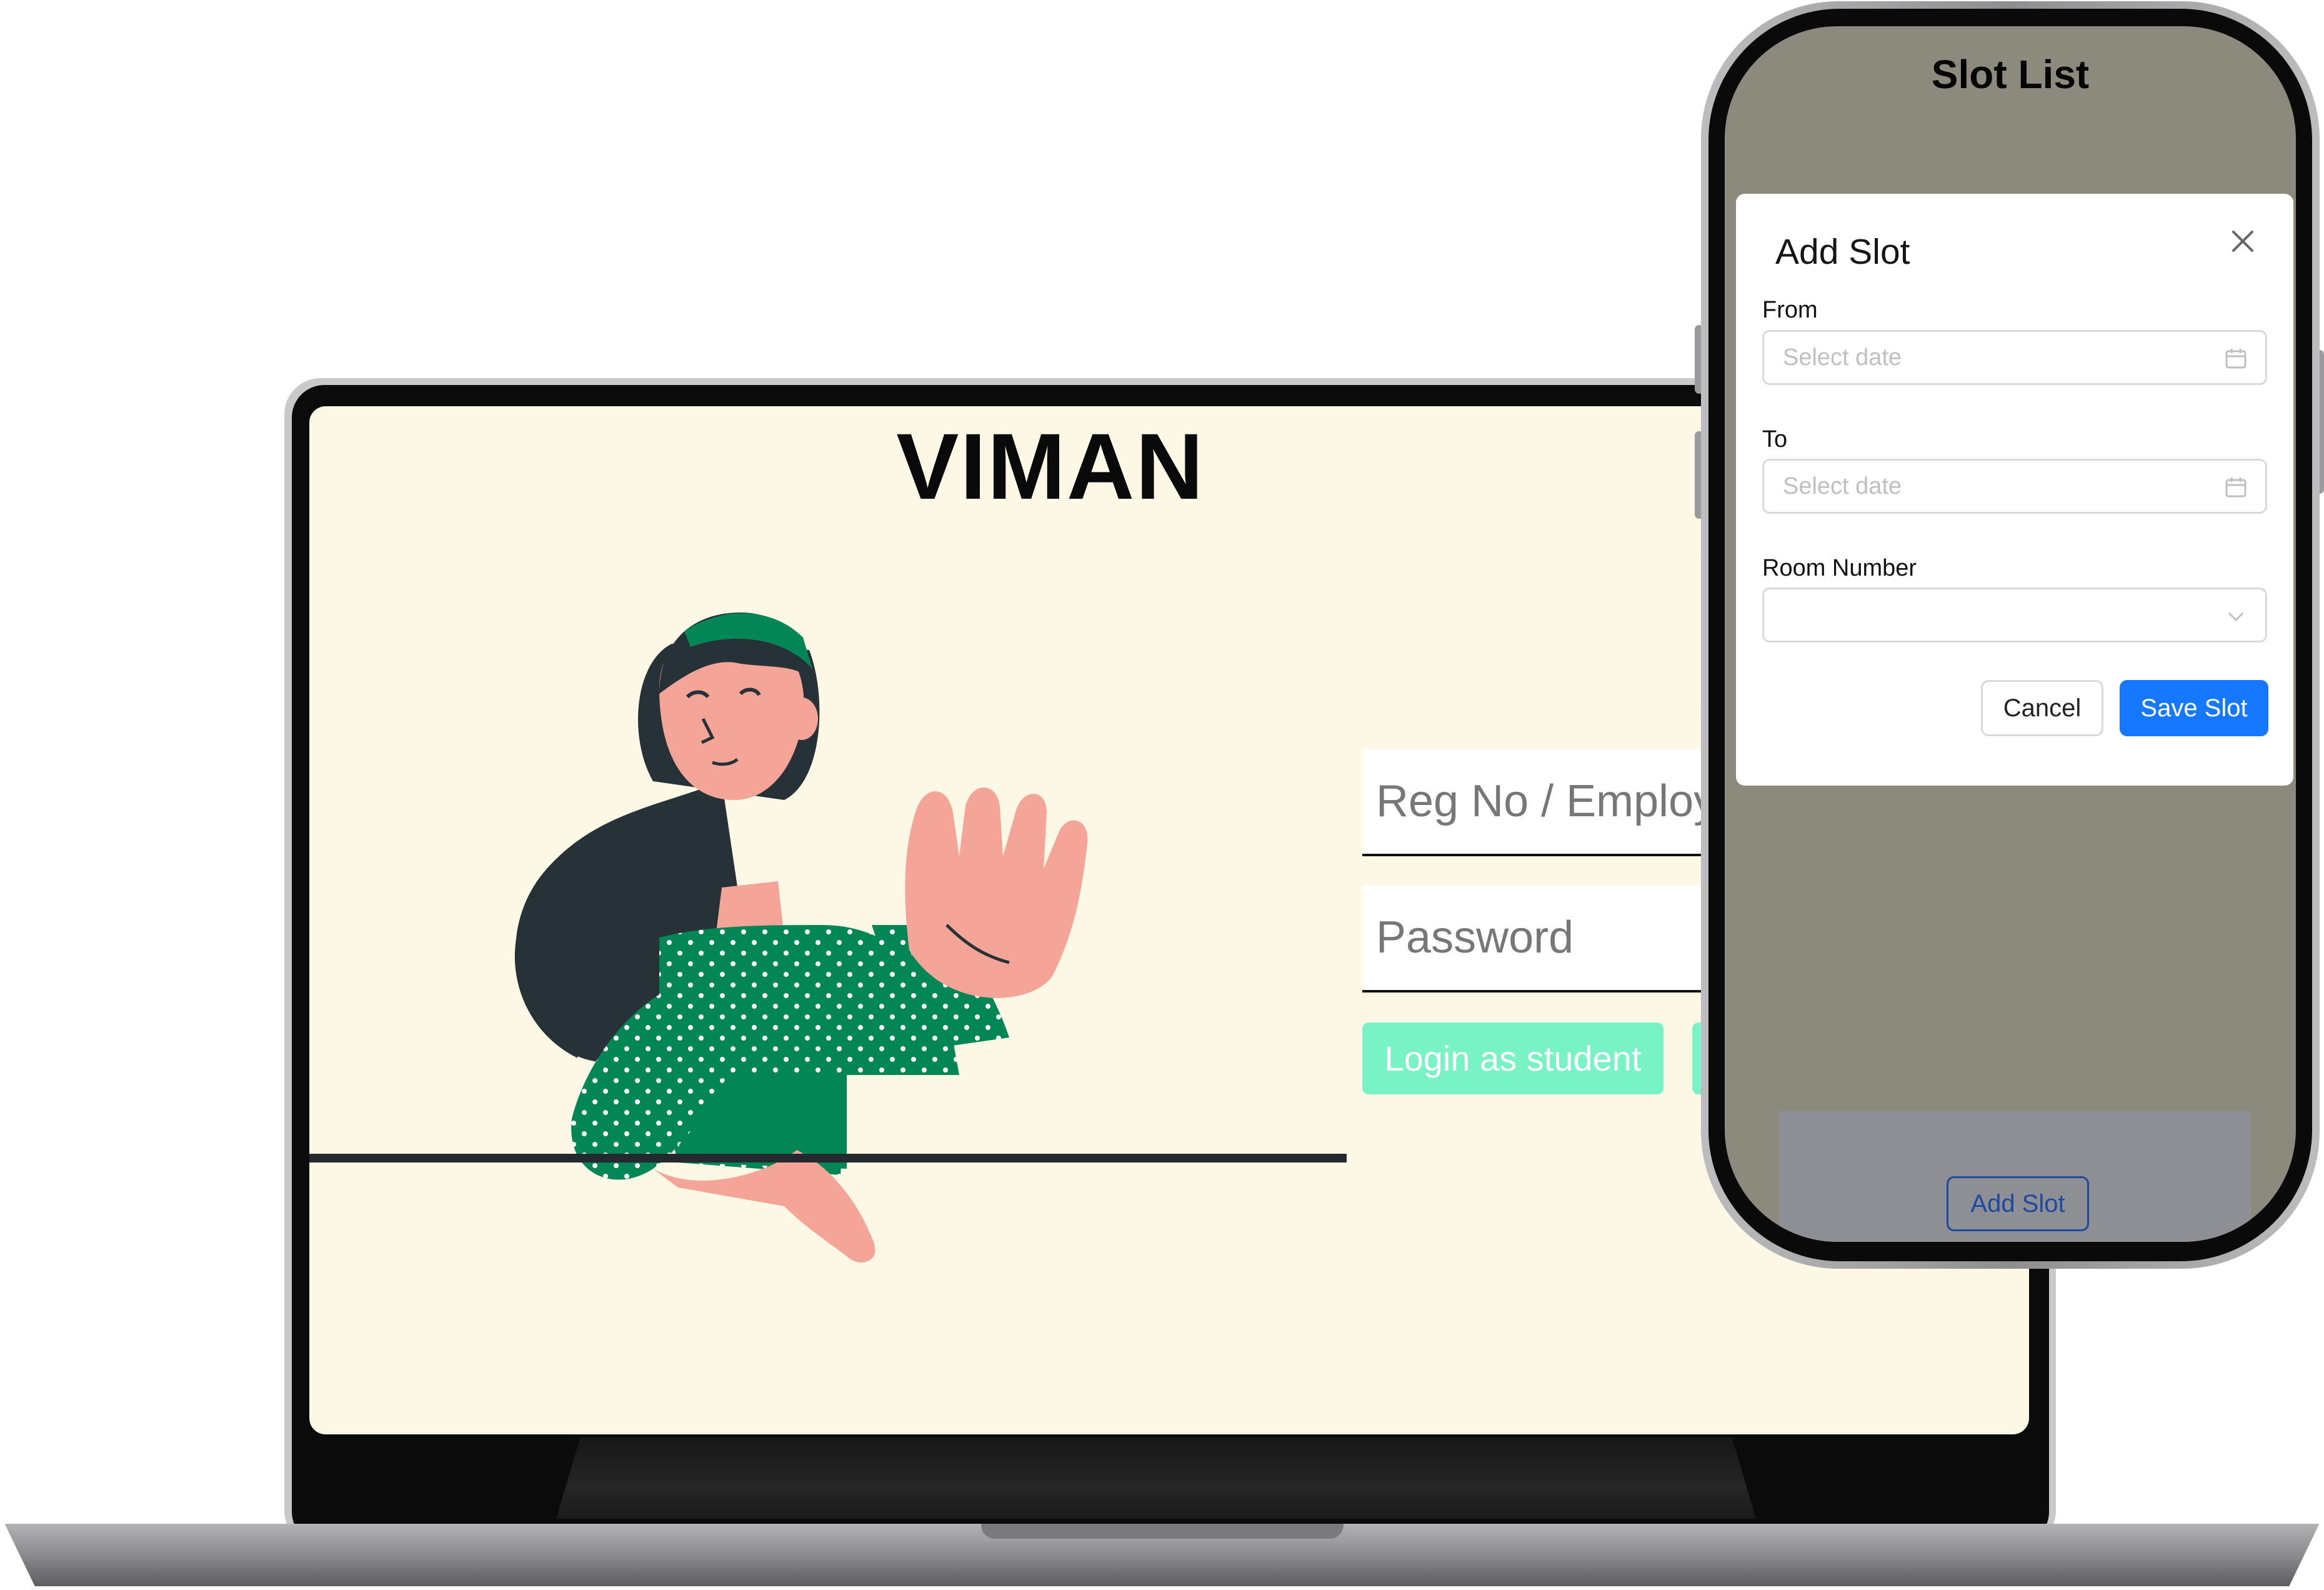 The height and width of the screenshot is (1590, 2324). I want to click on room-number-label: Room Number, so click(1839, 568).